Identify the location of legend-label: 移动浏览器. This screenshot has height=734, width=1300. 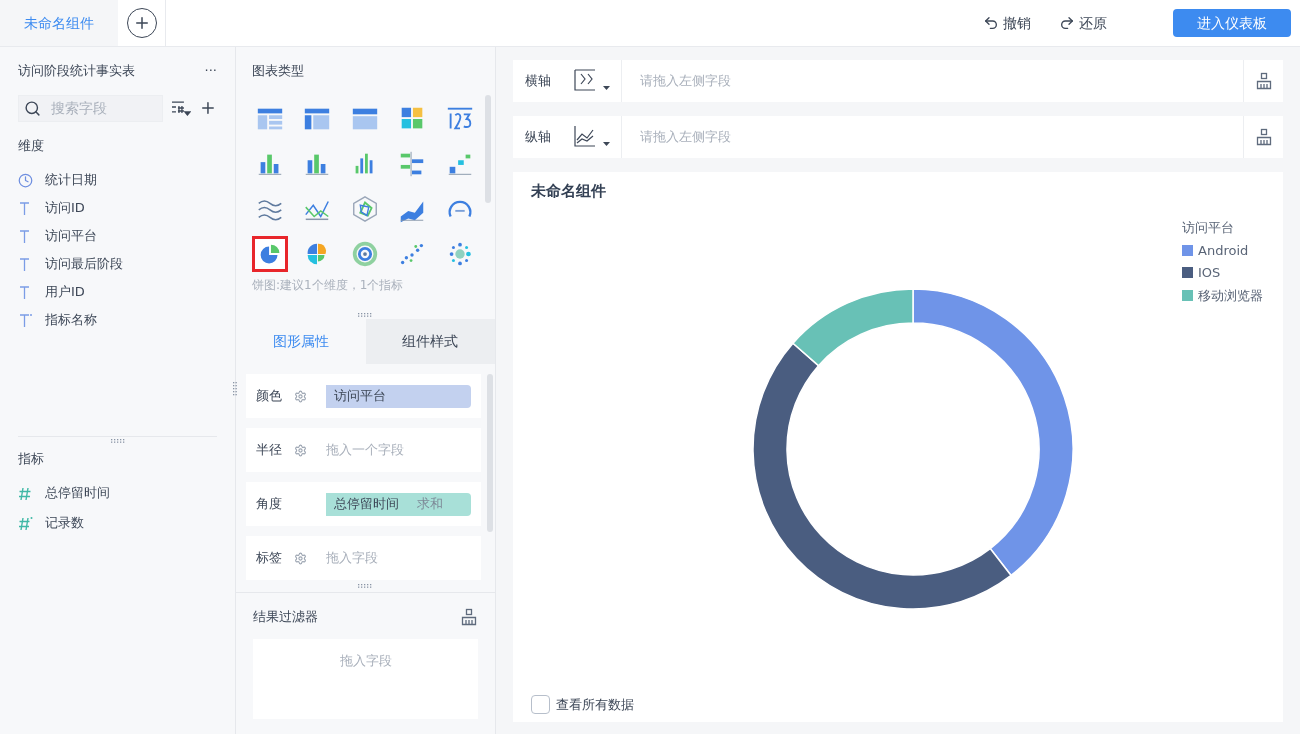
(1230, 295).